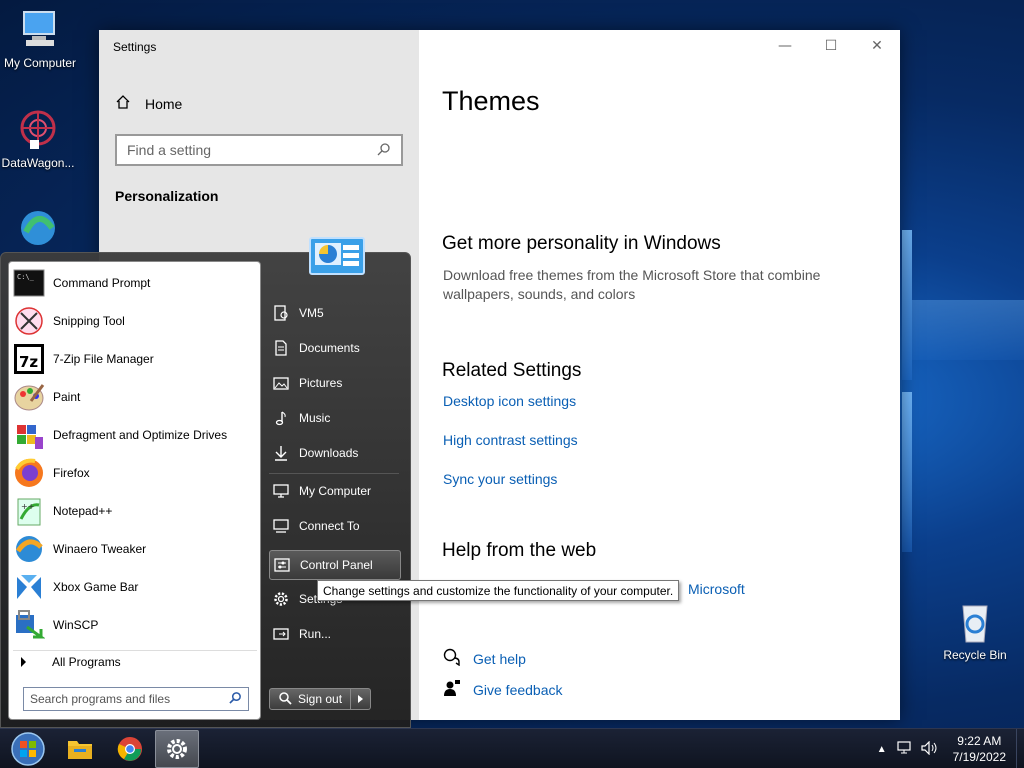 Image resolution: width=1024 pixels, height=768 pixels. Describe the element at coordinates (831, 46) in the screenshot. I see `maximize-button: ☐` at that location.